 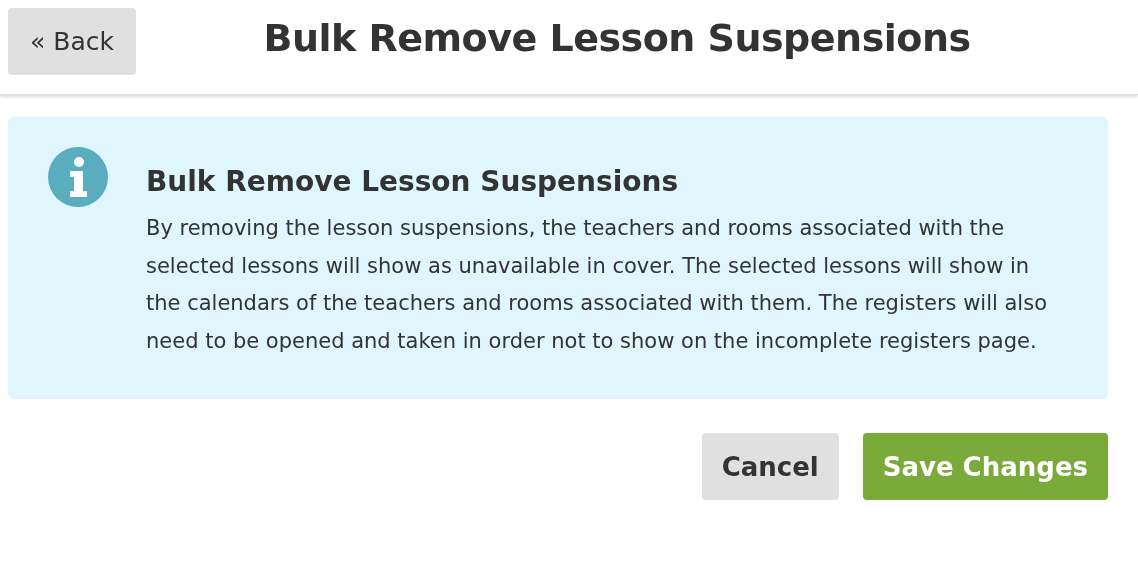 I want to click on info-heading: Bulk Remove Lesson Suspensions, so click(x=413, y=181).